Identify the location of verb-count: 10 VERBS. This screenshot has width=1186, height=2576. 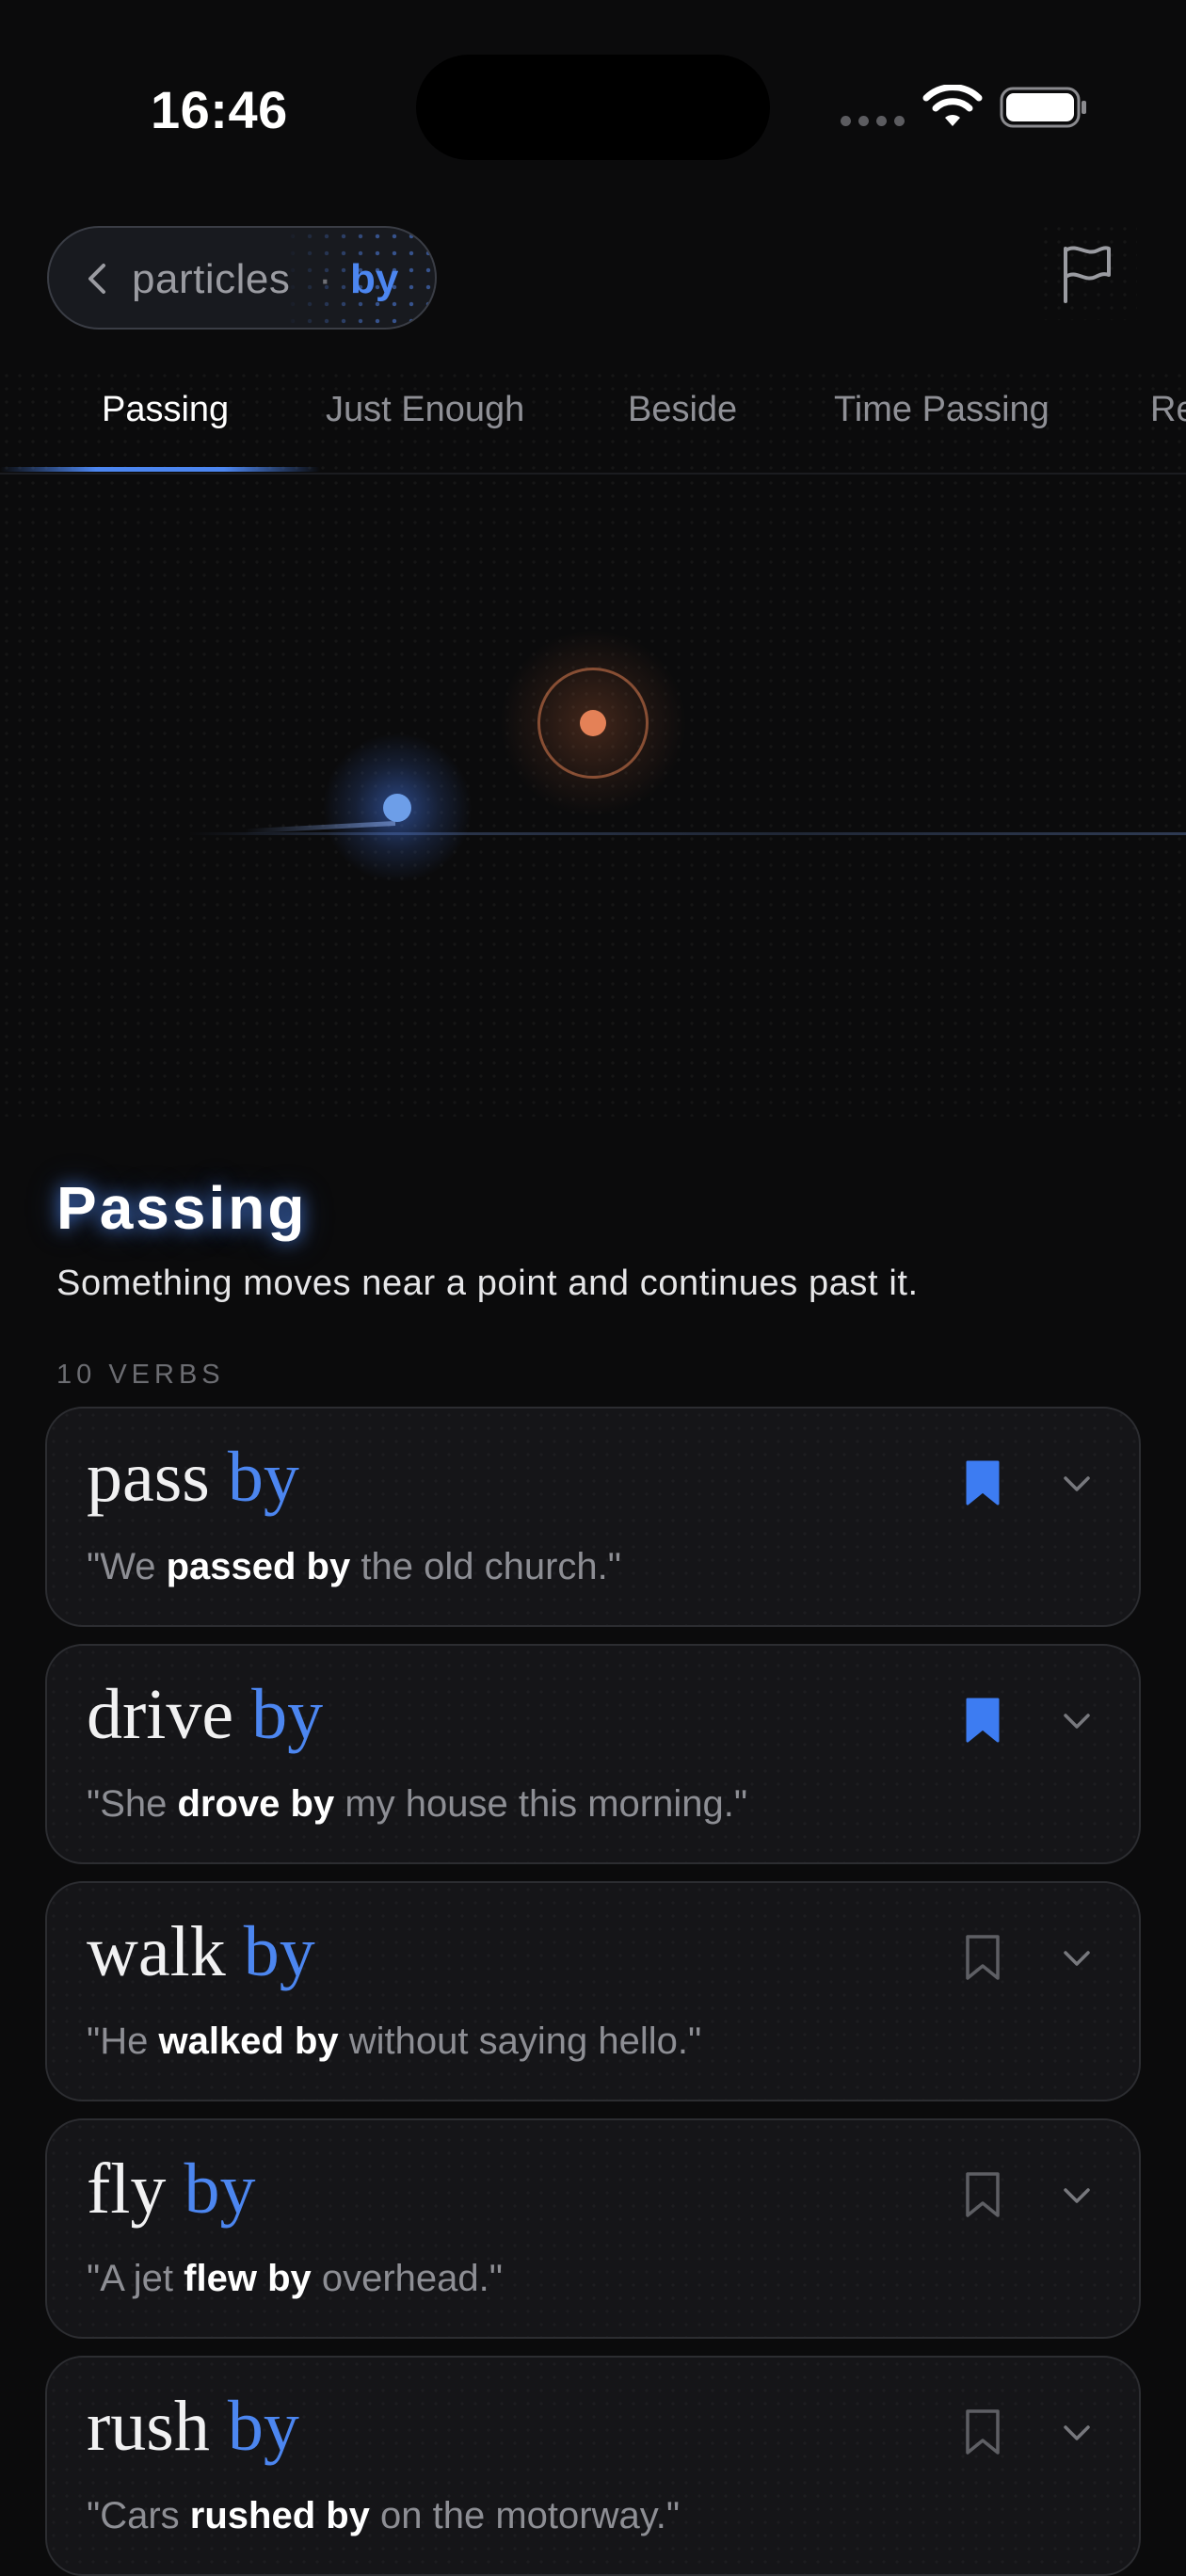
(140, 1375).